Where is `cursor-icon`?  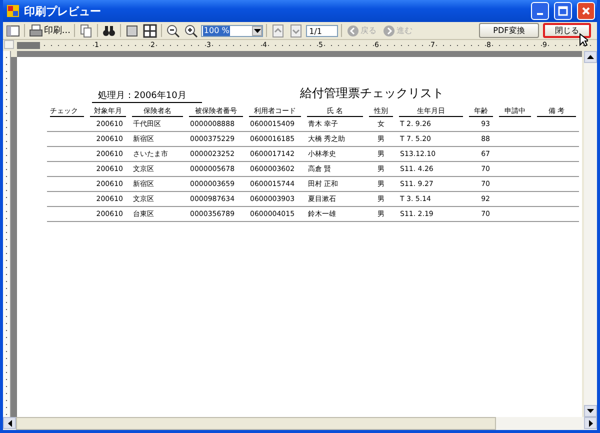 cursor-icon is located at coordinates (583, 40).